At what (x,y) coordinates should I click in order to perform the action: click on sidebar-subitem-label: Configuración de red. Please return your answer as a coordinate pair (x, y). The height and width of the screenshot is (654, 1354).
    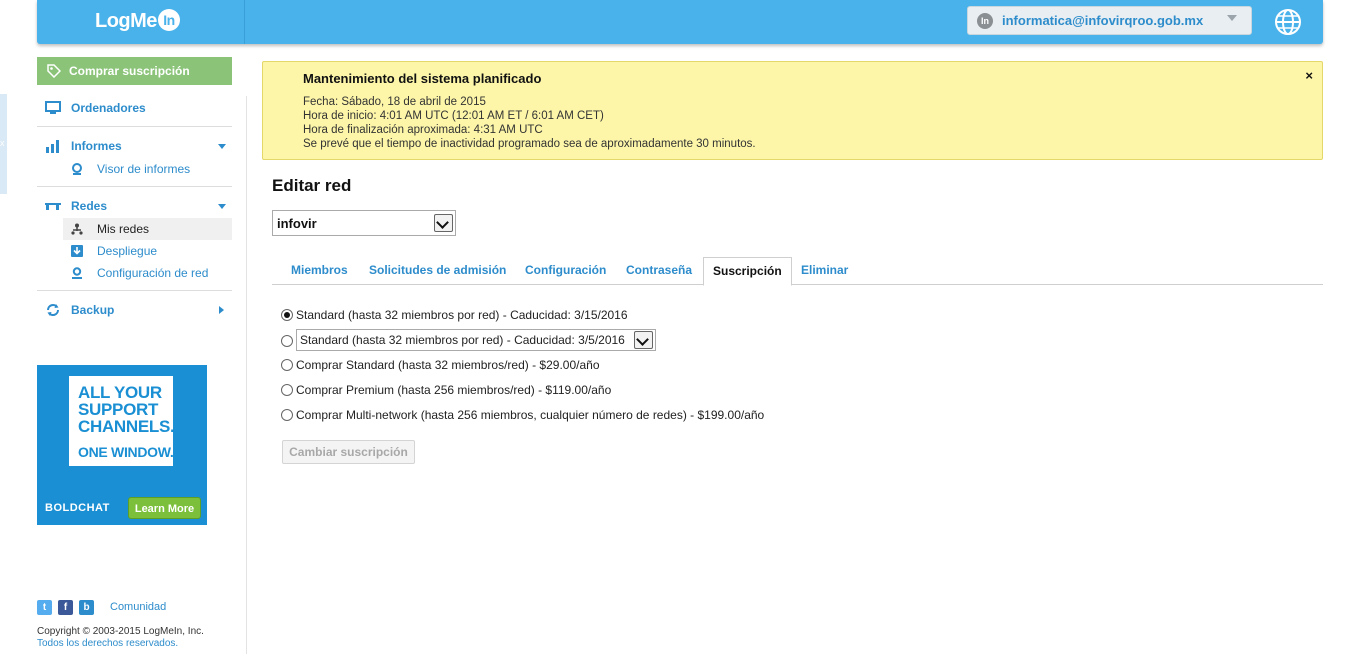
    Looking at the image, I should click on (153, 273).